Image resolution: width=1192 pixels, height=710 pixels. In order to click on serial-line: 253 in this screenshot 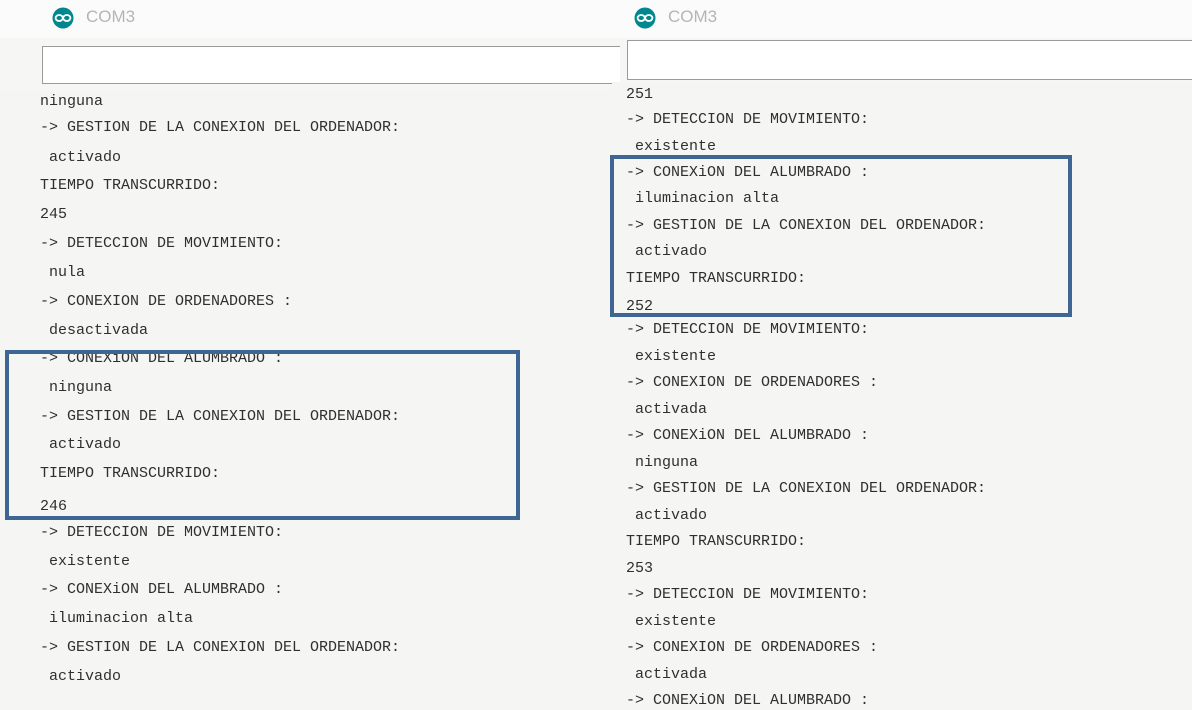, I will do `click(640, 568)`.